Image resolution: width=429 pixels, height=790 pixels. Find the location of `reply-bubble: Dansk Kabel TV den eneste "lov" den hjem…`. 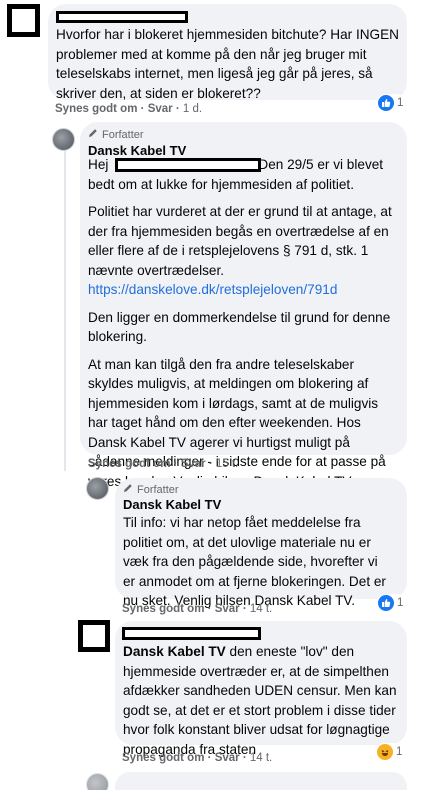

reply-bubble: Dansk Kabel TV den eneste "lov" den hjem… is located at coordinates (261, 689).